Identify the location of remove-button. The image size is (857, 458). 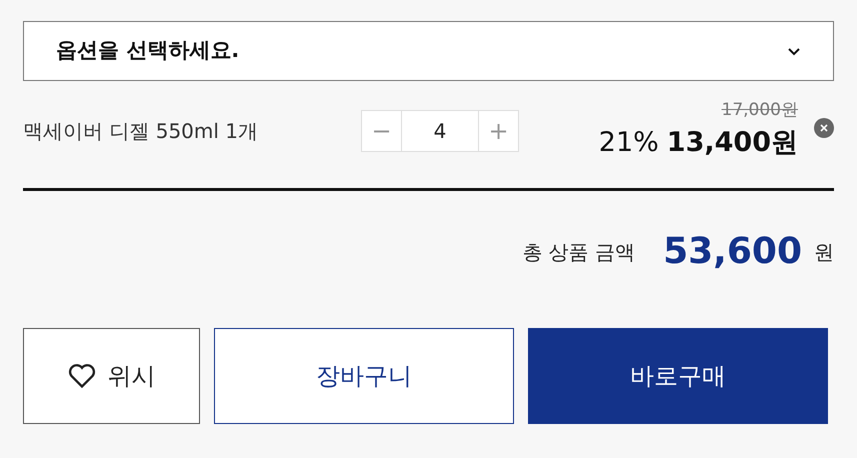
(824, 128).